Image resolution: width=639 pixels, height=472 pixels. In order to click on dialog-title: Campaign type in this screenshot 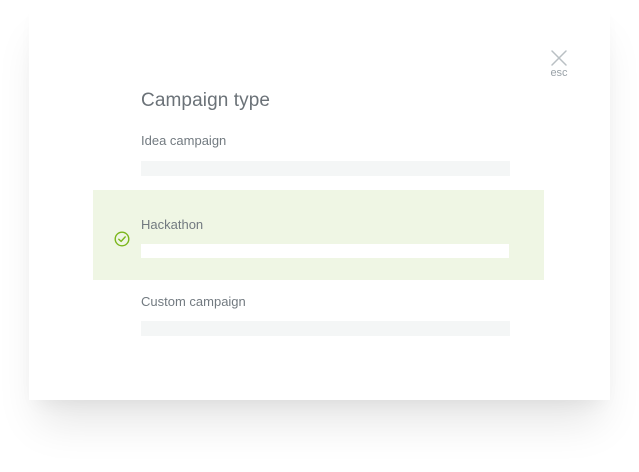, I will do `click(206, 100)`.